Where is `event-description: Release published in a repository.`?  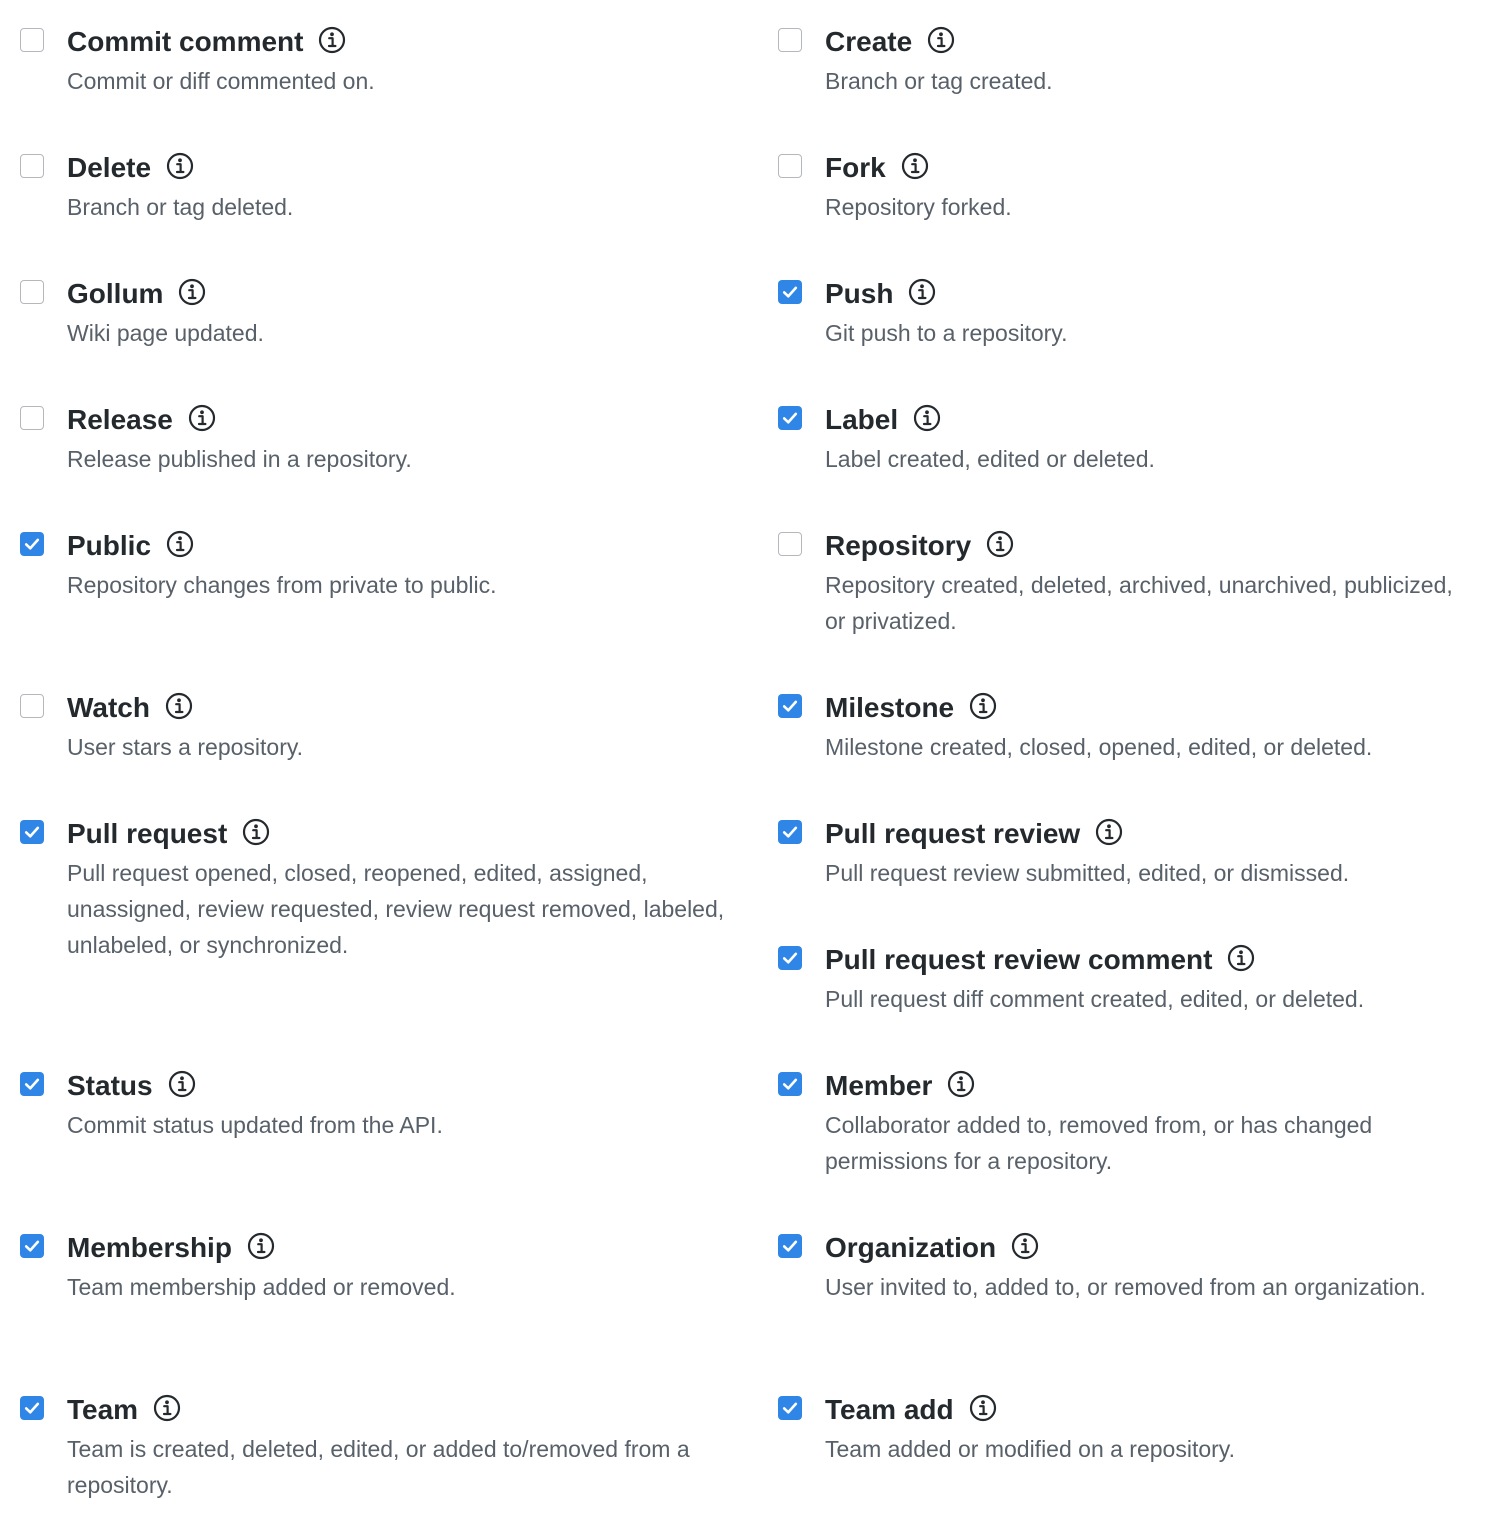
event-description: Release published in a repository. is located at coordinates (239, 459).